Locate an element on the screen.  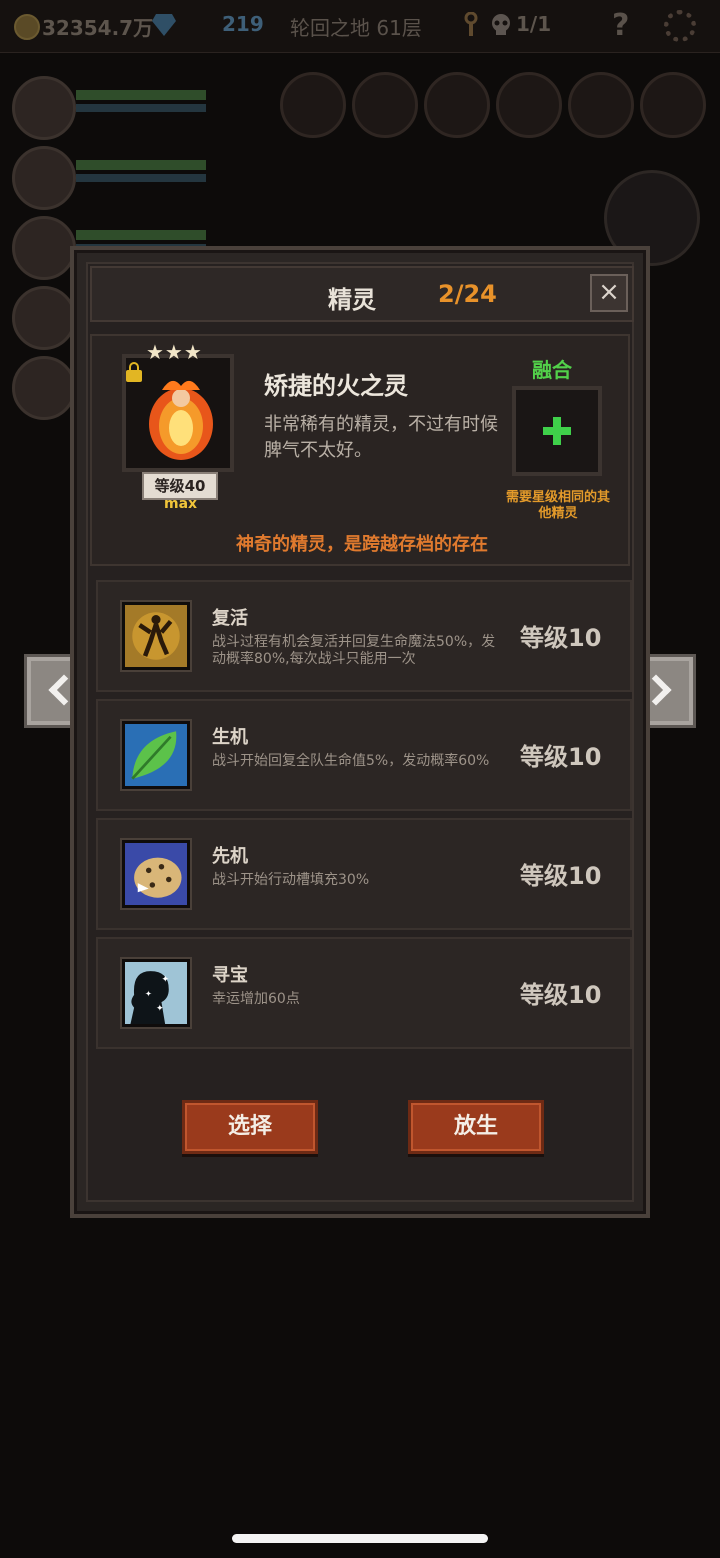
skill-description: 战斗开始回复全队生命值5%，发动概率60% is located at coordinates (351, 761).